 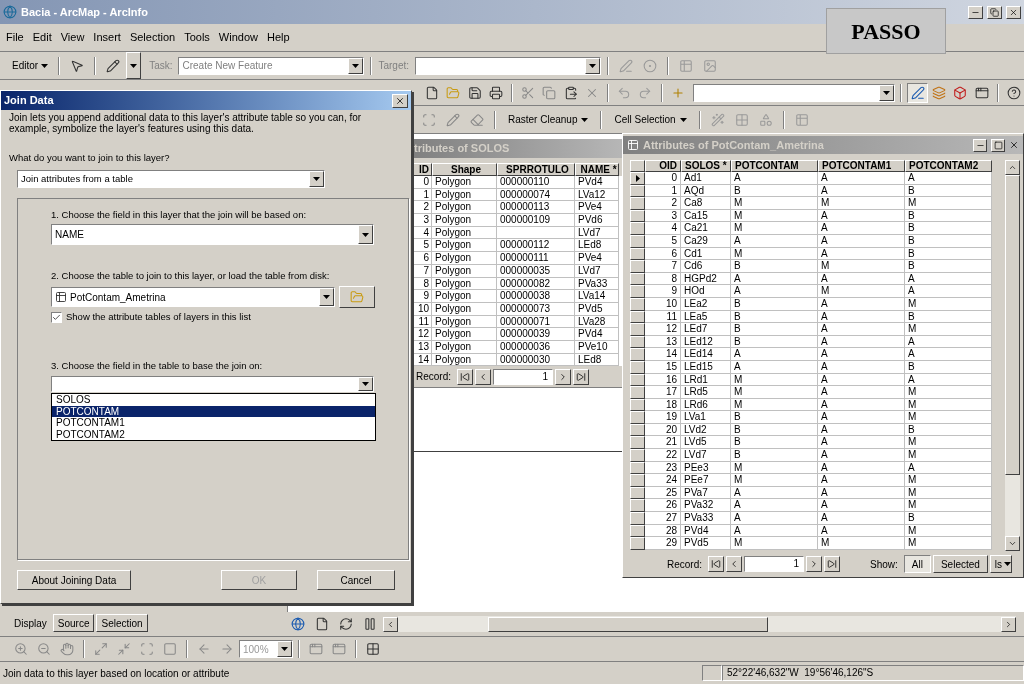 What do you see at coordinates (1013, 92) in the screenshot?
I see `help-icon` at bounding box center [1013, 92].